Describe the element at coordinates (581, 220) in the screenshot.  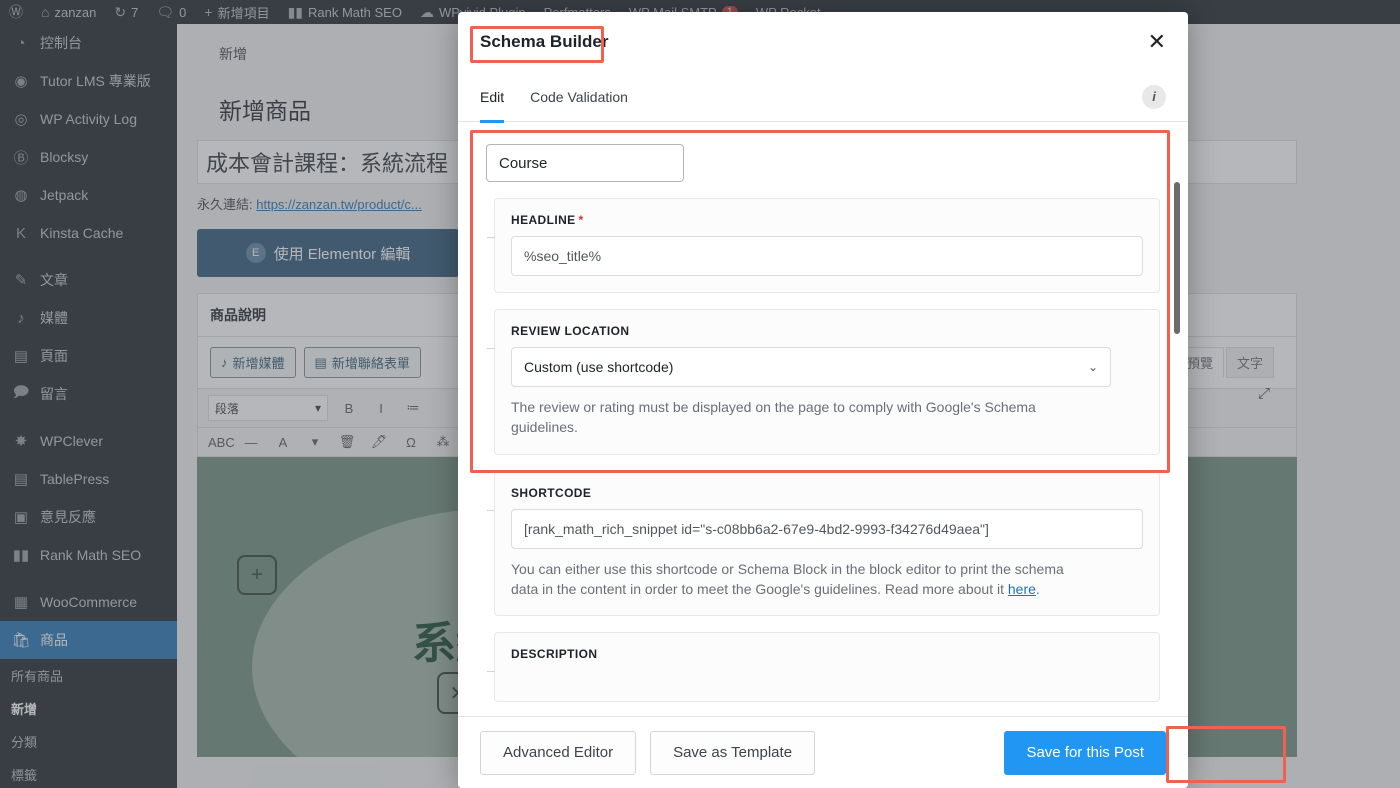
I see `required-asterisk: *` at that location.